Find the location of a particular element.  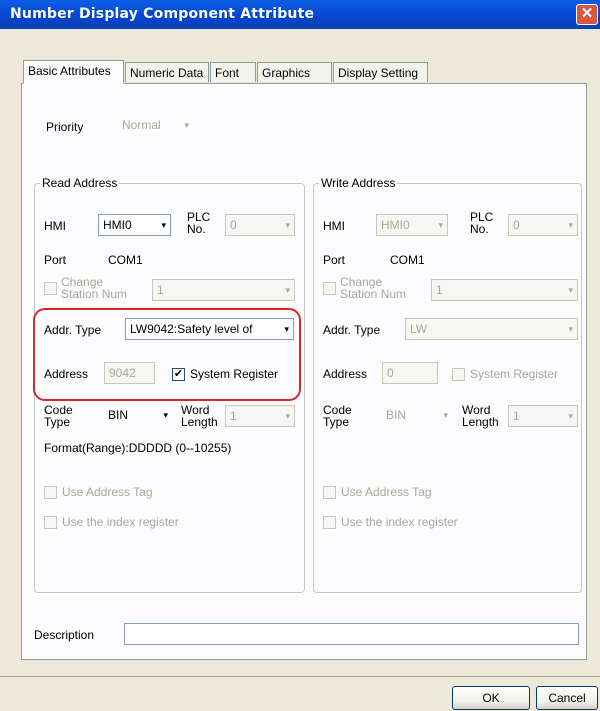

read-word-length-select: 1 ▾ is located at coordinates (260, 416).